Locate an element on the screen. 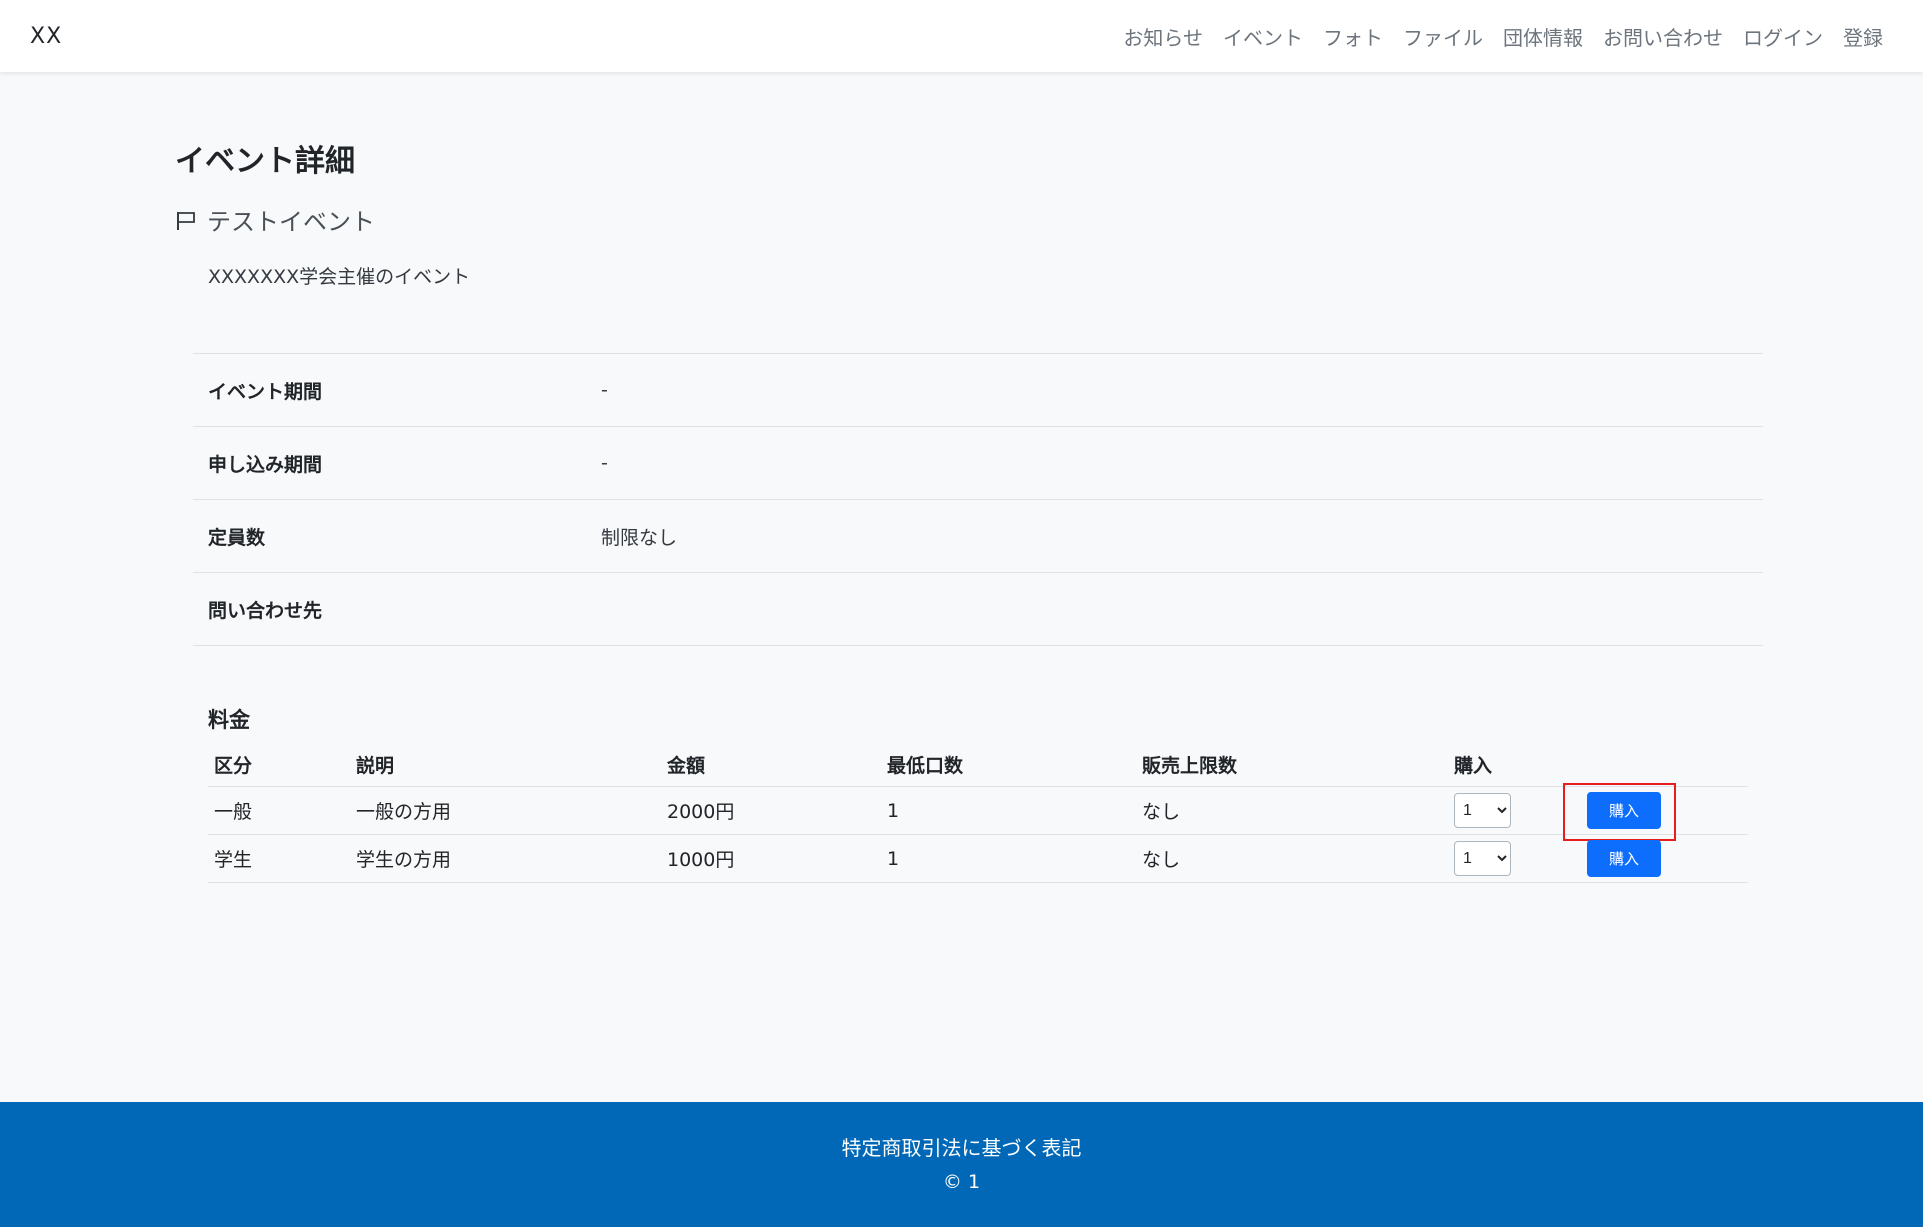 Image resolution: width=1923 pixels, height=1227 pixels. footer-copyright: © 1 is located at coordinates (961, 1182).